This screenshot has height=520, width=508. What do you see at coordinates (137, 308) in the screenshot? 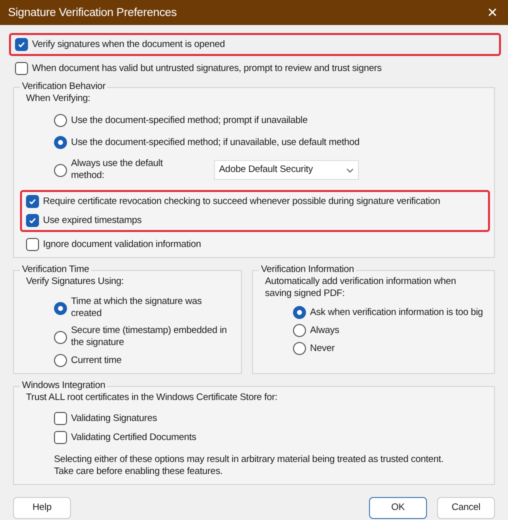
I see `radio-label: Time at which the signature was created` at bounding box center [137, 308].